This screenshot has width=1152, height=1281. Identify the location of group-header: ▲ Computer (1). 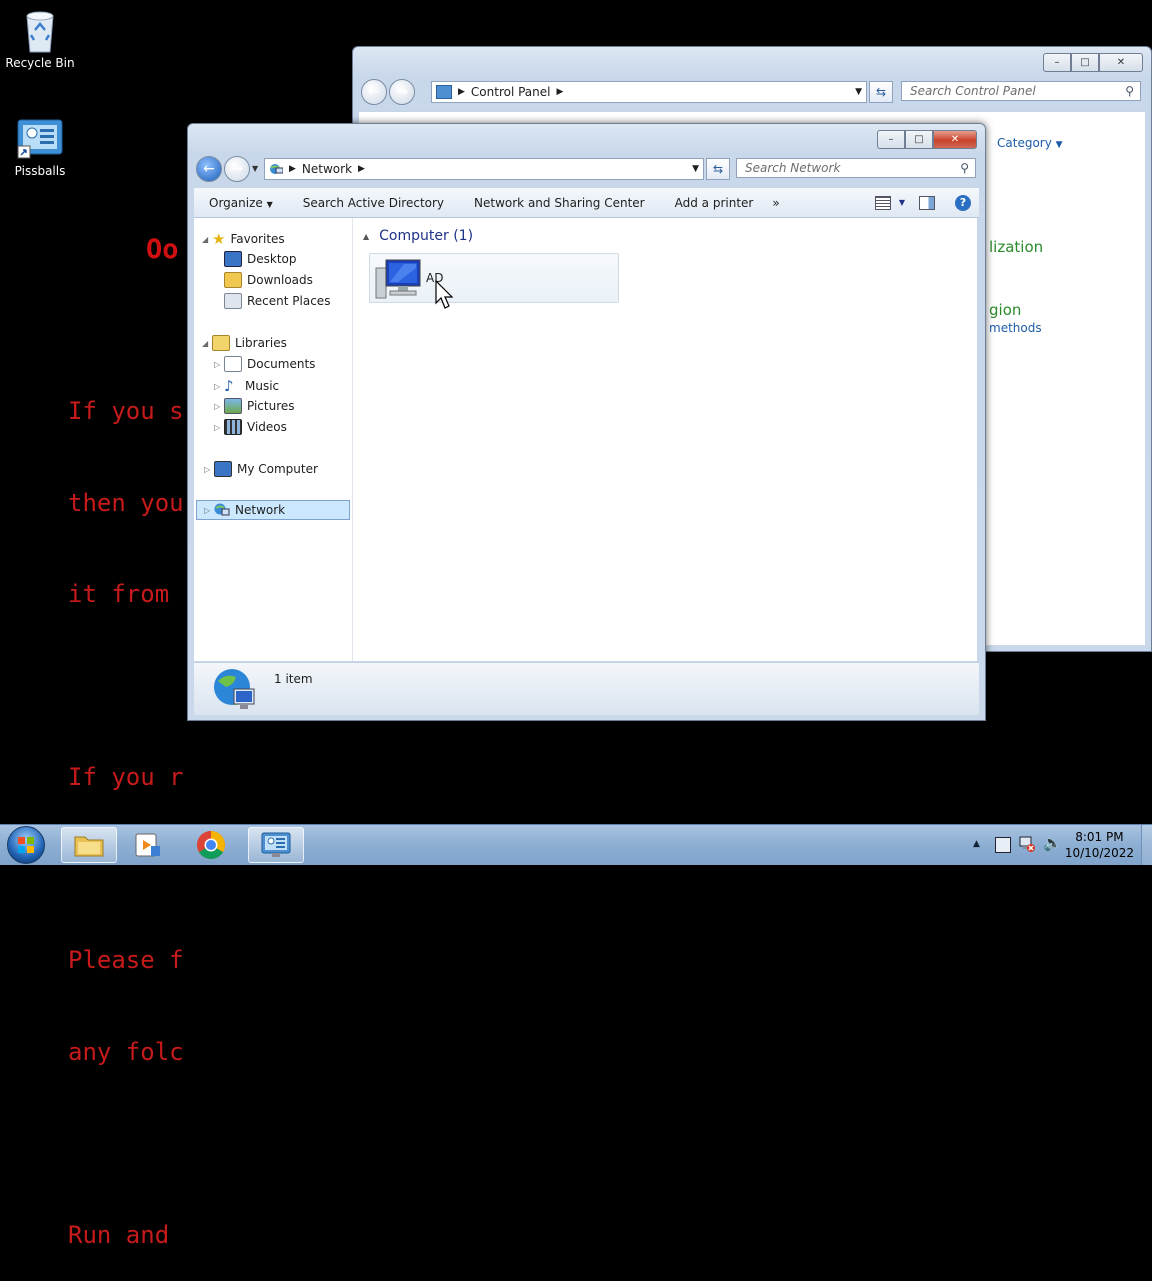
(418, 236).